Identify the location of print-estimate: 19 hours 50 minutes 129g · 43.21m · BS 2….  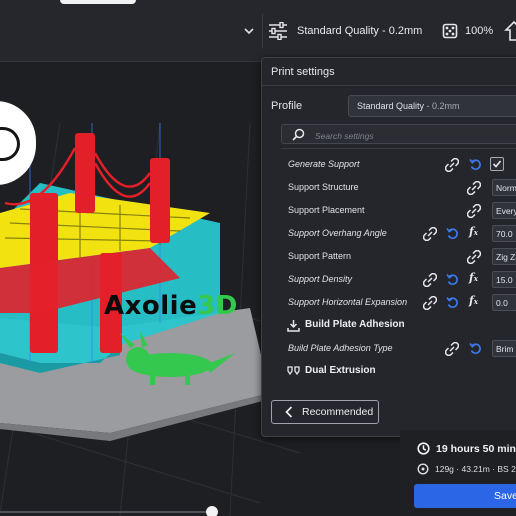
(458, 473).